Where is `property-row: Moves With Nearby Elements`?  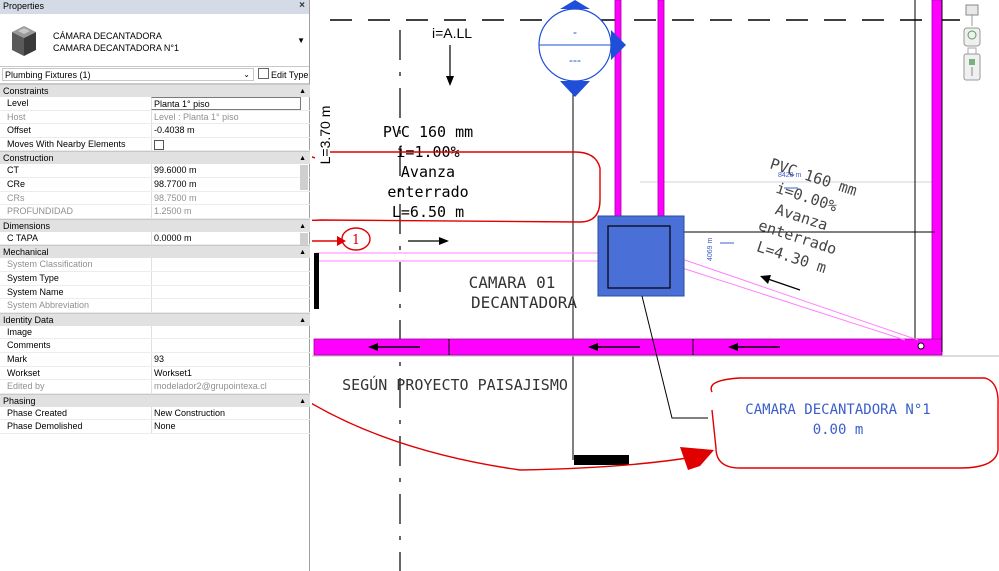 property-row: Moves With Nearby Elements is located at coordinates (155, 144).